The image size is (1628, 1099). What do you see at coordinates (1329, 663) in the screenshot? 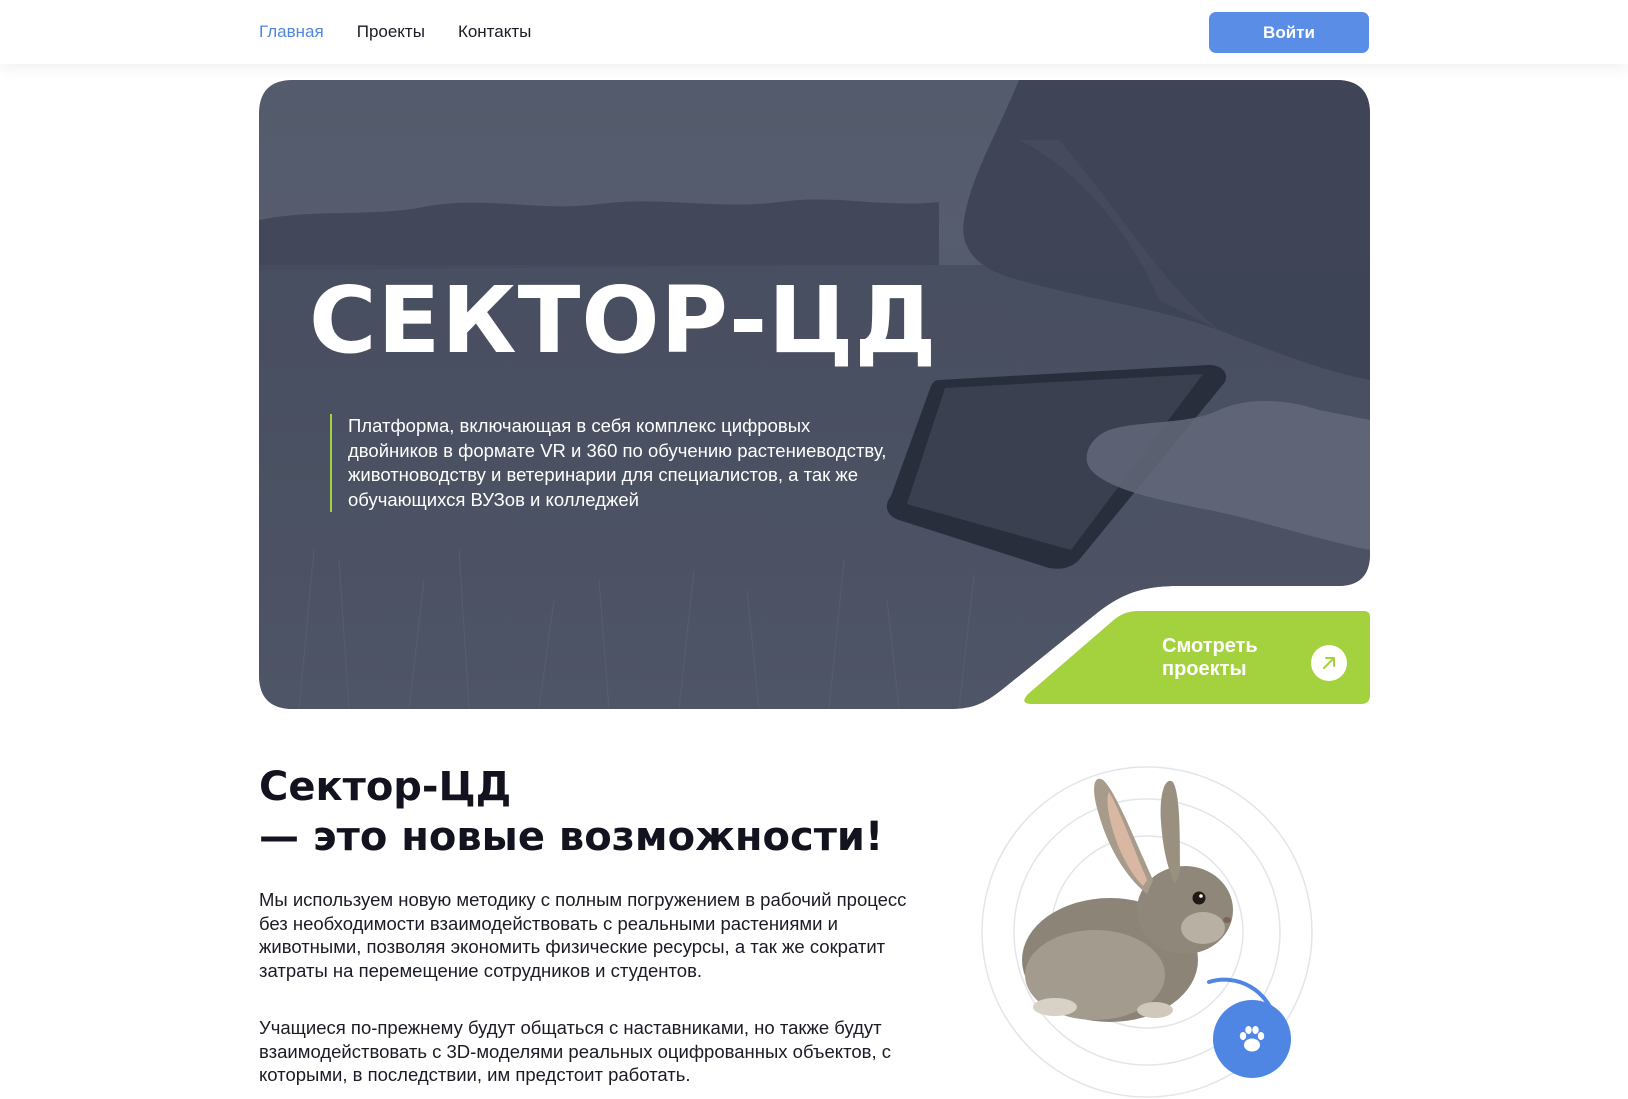
I see `arrow-up-right-icon` at bounding box center [1329, 663].